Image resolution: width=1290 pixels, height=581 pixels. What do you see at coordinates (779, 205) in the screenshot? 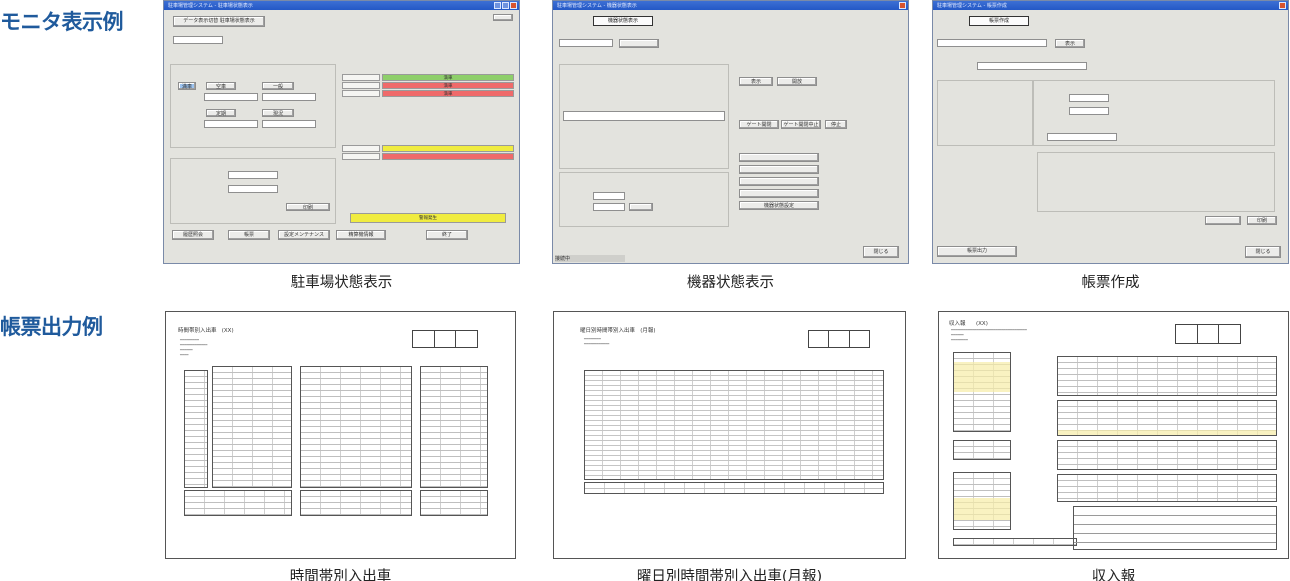
I see `equipment-setting-button: 機器状態設定` at bounding box center [779, 205].